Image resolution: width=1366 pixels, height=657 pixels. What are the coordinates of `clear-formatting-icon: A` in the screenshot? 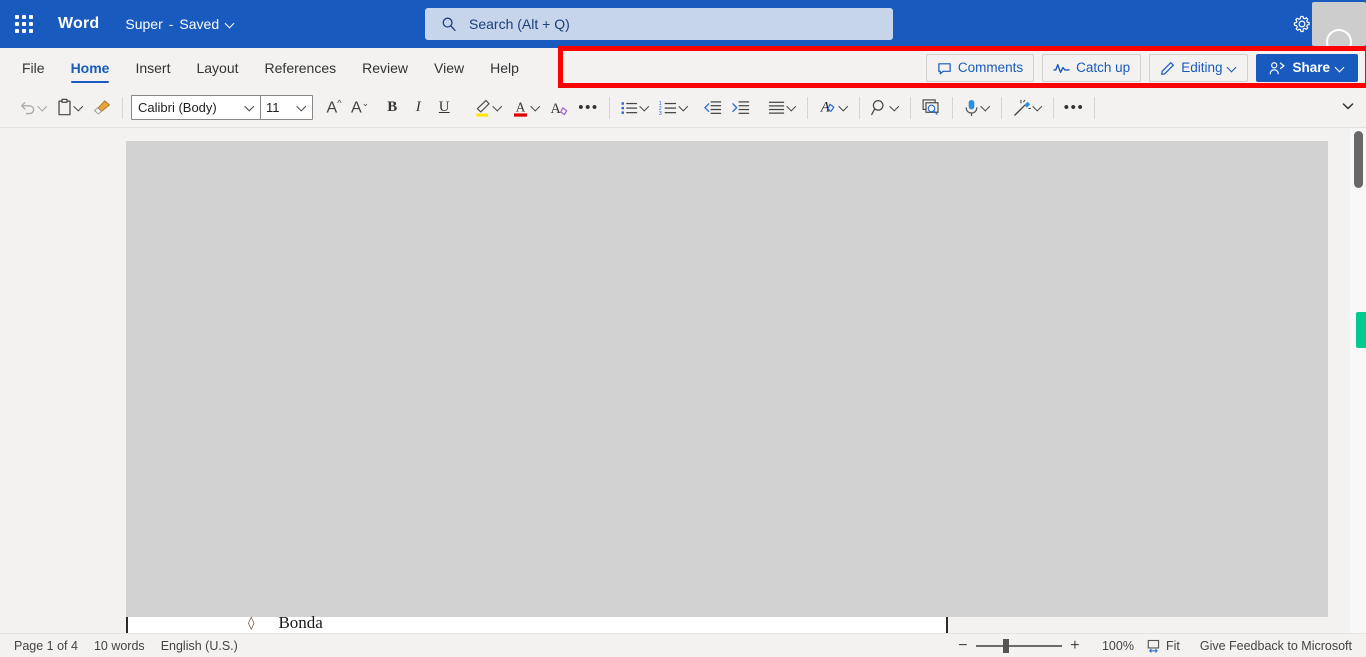 It's located at (559, 109).